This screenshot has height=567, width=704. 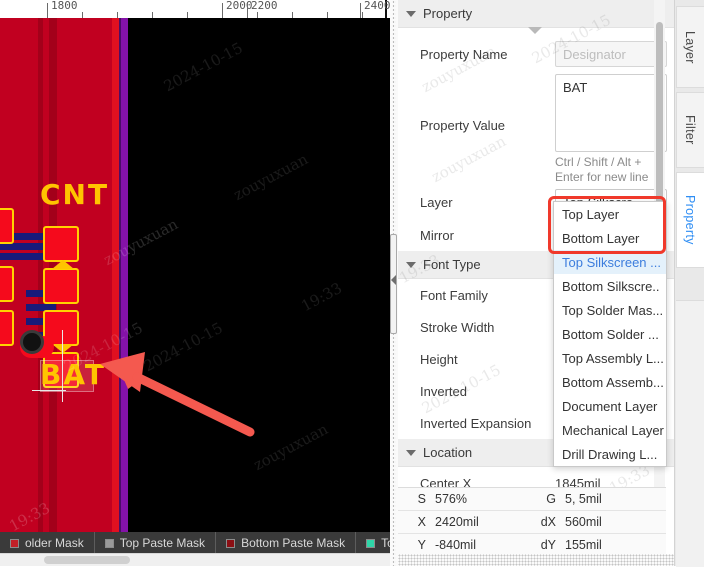 What do you see at coordinates (690, 433) in the screenshot?
I see `rail-empty-area` at bounding box center [690, 433].